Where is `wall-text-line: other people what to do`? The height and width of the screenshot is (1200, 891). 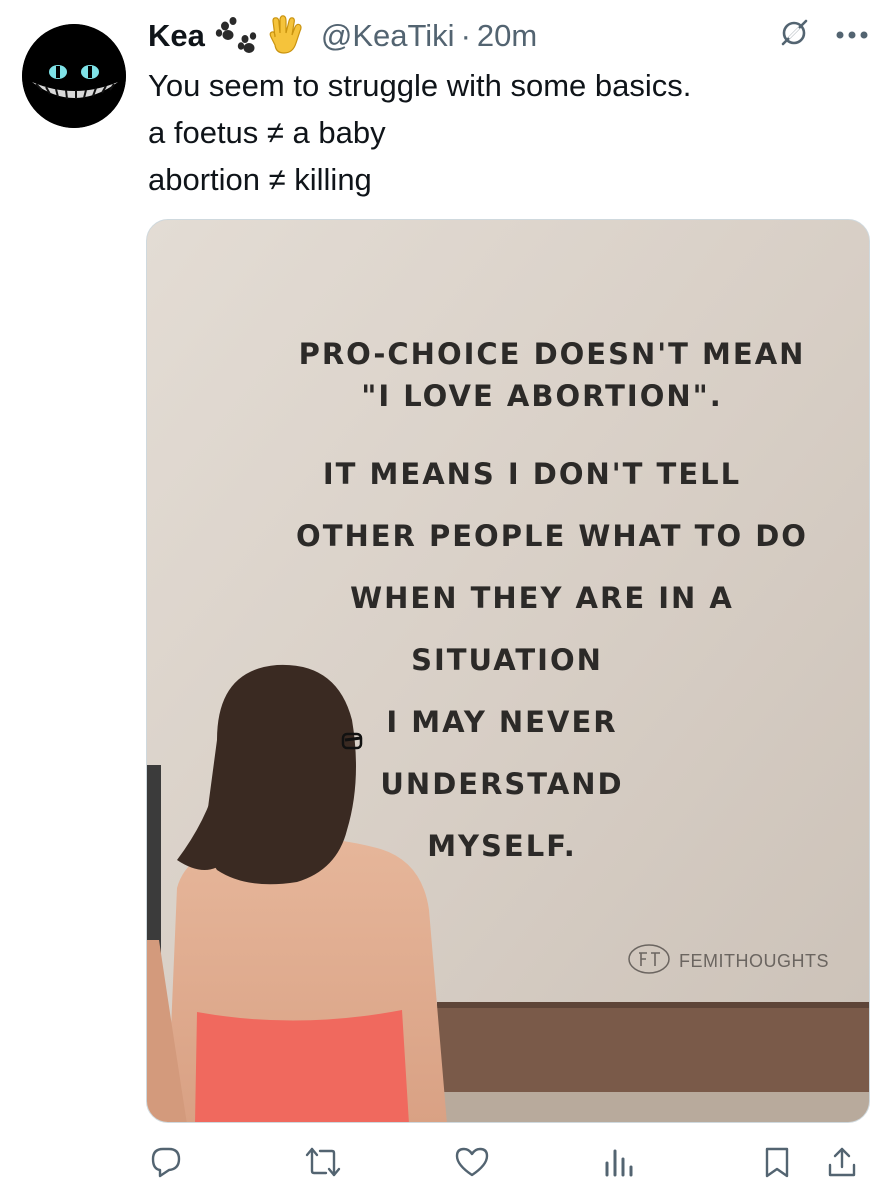
wall-text-line: other people what to do is located at coordinates (552, 536).